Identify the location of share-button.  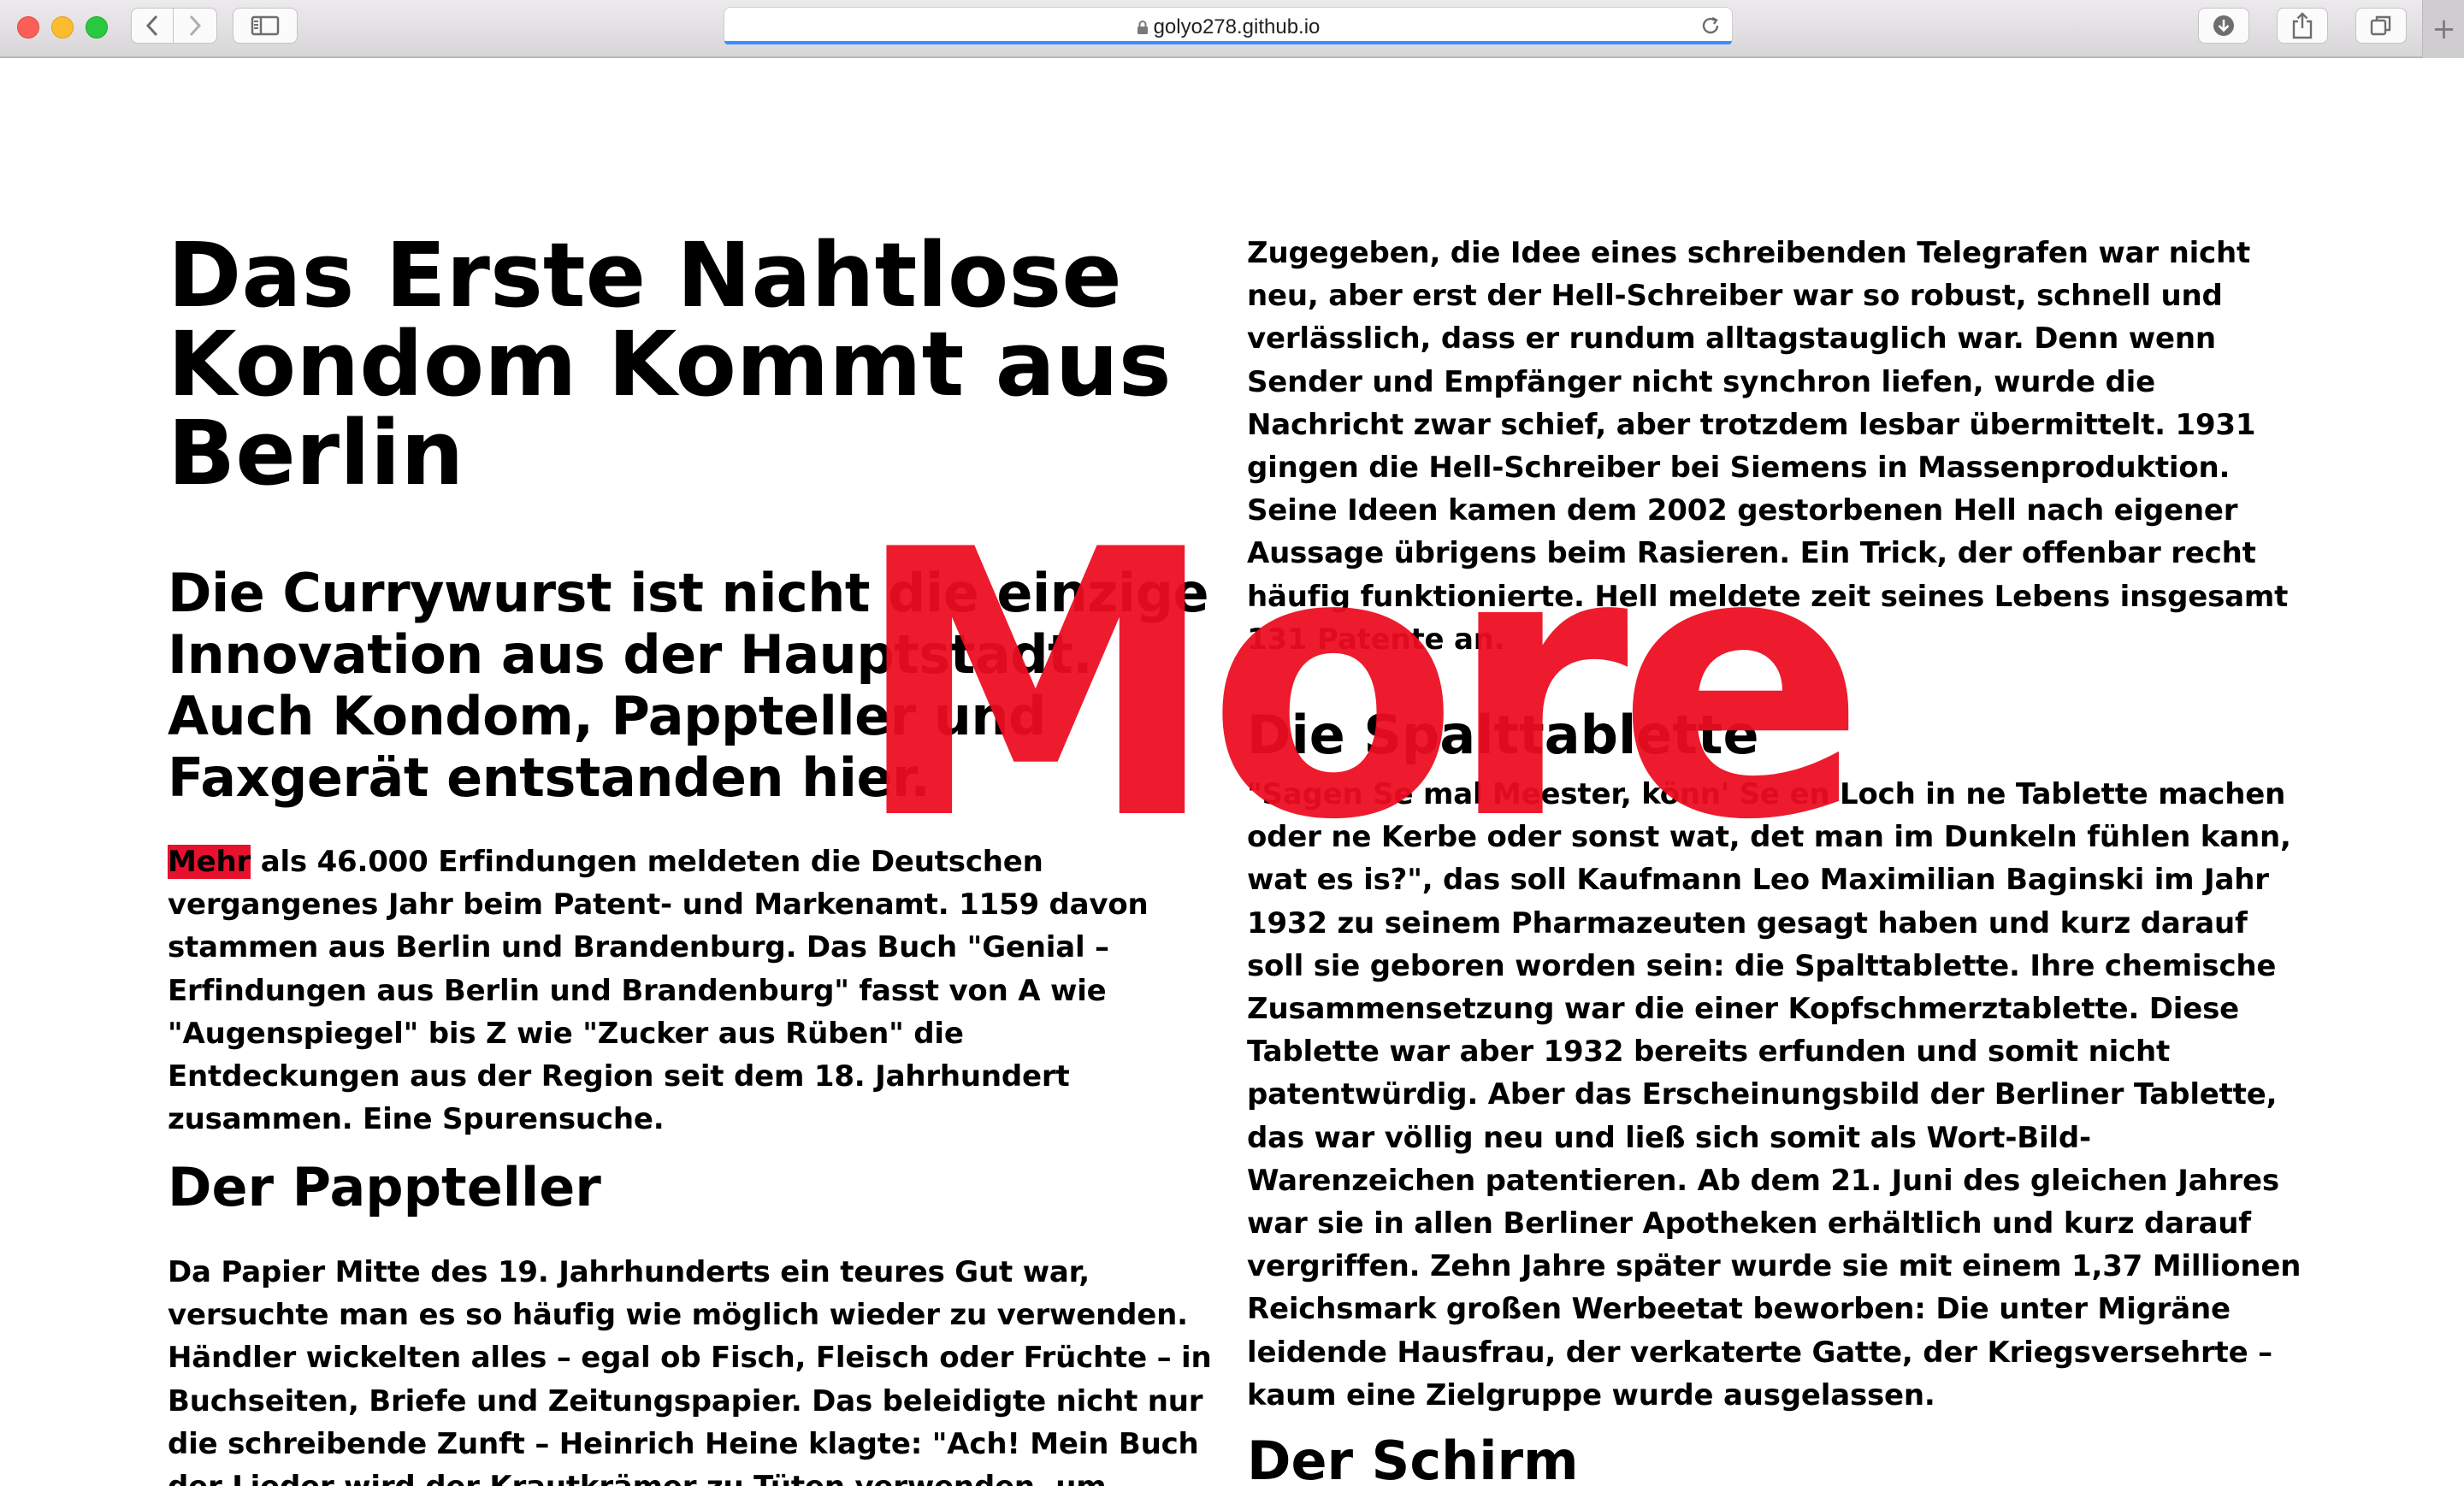
(2302, 26).